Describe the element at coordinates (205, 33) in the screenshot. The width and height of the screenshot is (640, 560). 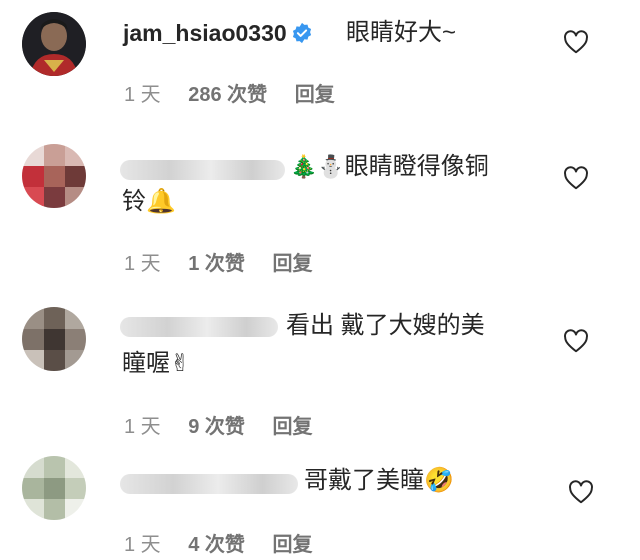
I see `author-name: jam_hsiao0330` at that location.